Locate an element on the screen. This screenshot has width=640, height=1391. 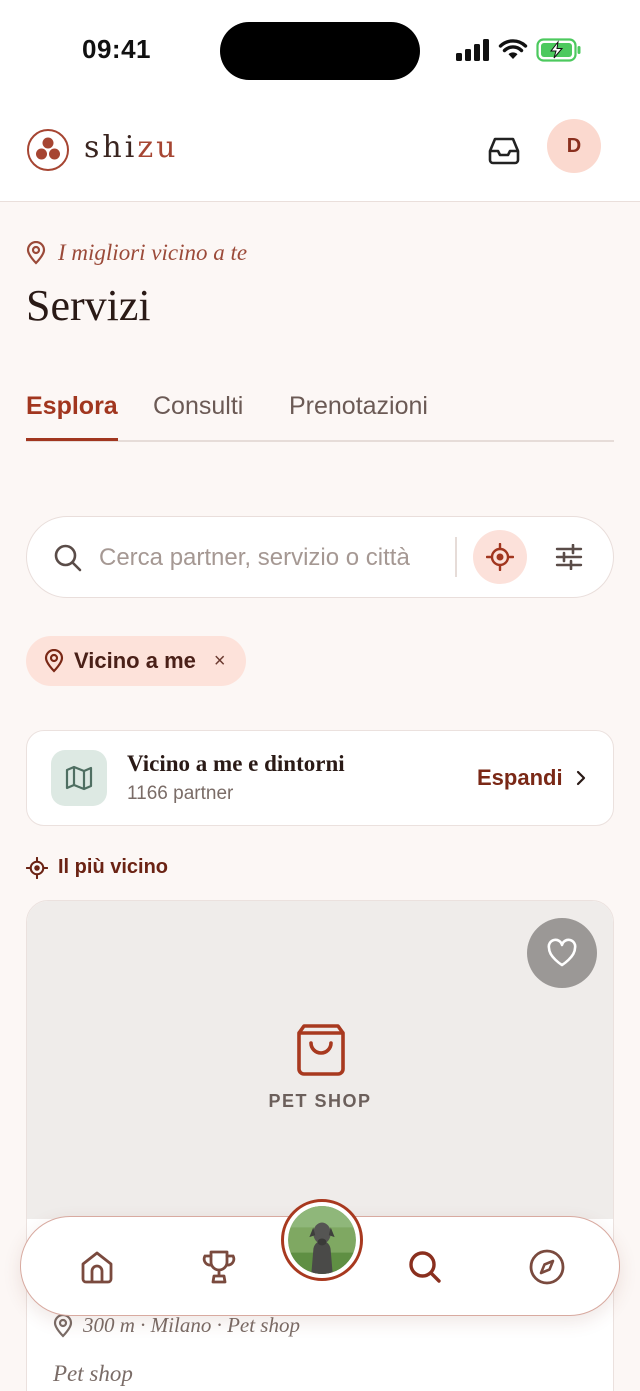
tab-esplora: Esplora is located at coordinates (72, 406).